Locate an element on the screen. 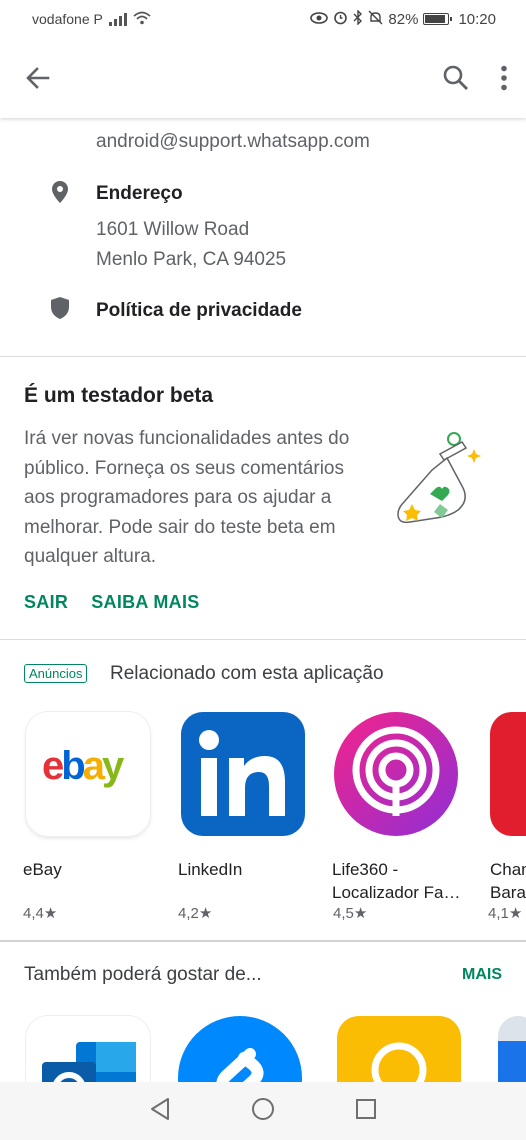 The image size is (526, 1140). app-card-partial: Chan Barat is located at coordinates (508, 808).